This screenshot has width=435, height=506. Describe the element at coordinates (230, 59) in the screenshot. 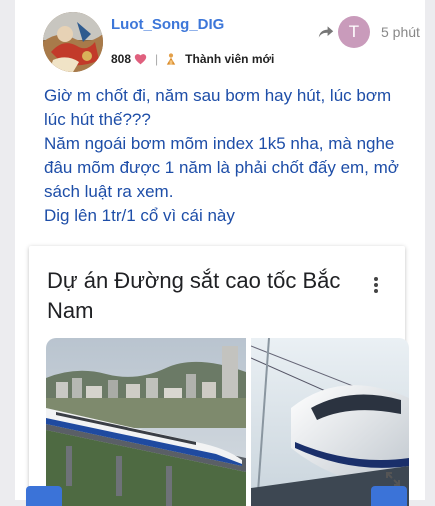

I see `member-role: Thành viên mới` at that location.